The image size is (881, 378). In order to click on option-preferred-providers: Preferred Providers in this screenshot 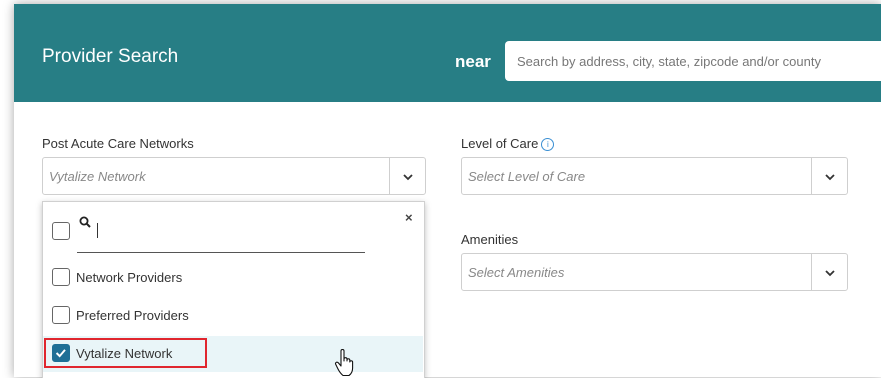, I will do `click(233, 316)`.